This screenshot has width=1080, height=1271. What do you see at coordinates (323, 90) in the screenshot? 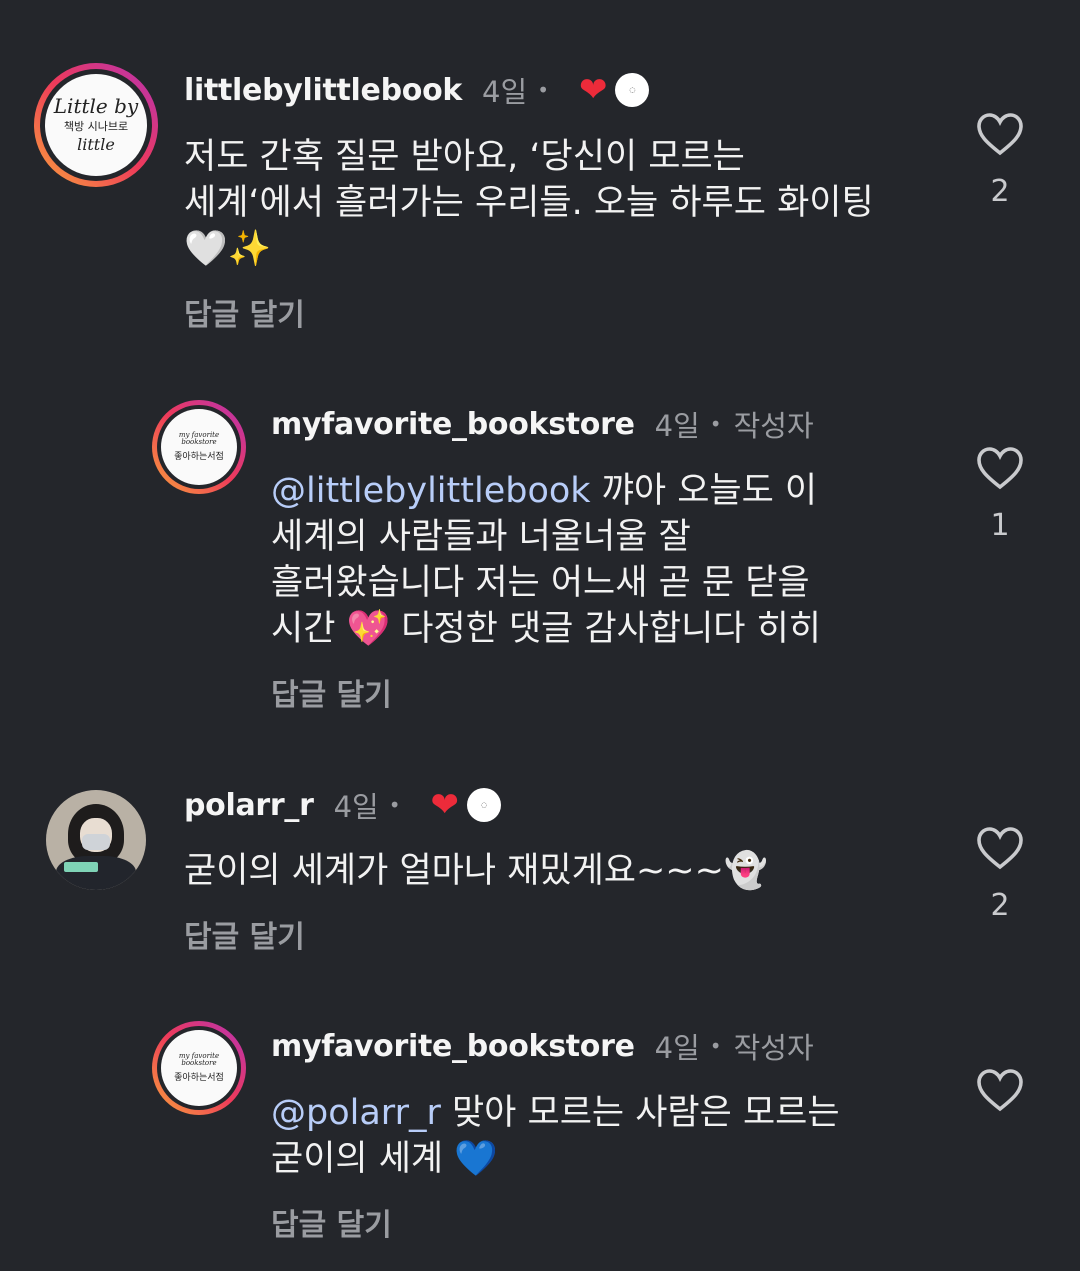
I see `comment-username: littlebylittlebook` at bounding box center [323, 90].